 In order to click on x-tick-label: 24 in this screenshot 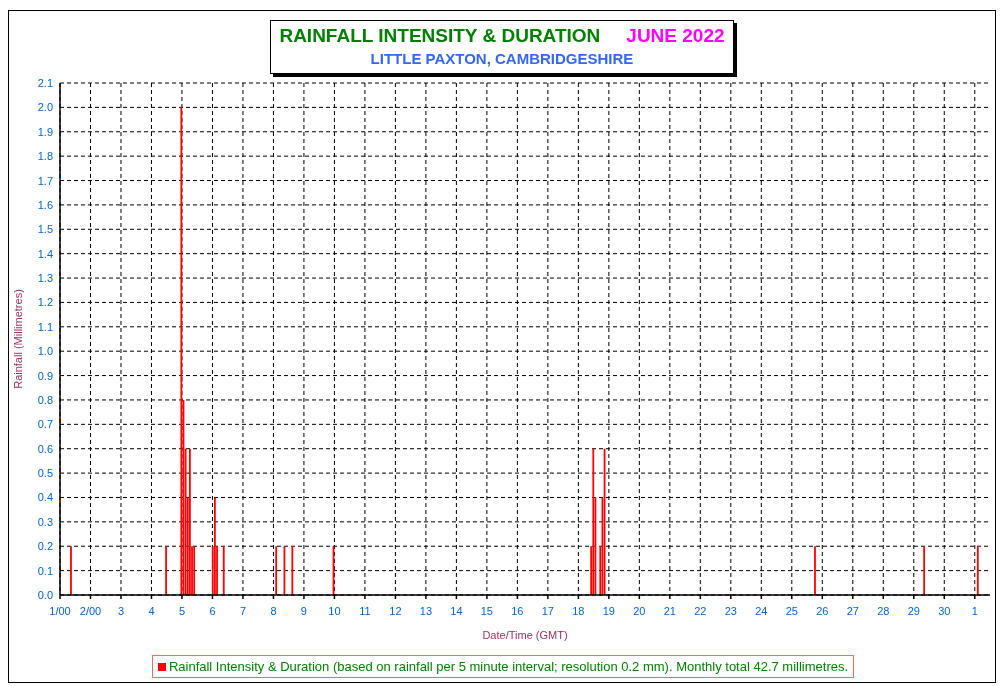, I will do `click(761, 611)`.